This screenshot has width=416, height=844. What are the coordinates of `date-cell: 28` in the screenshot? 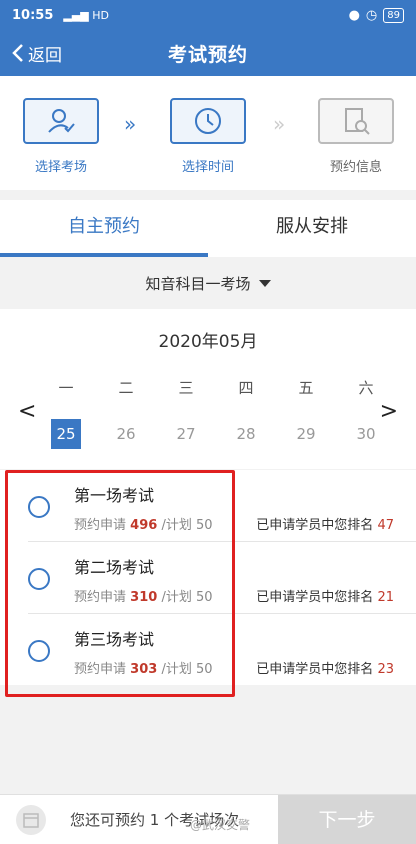 It's located at (246, 434).